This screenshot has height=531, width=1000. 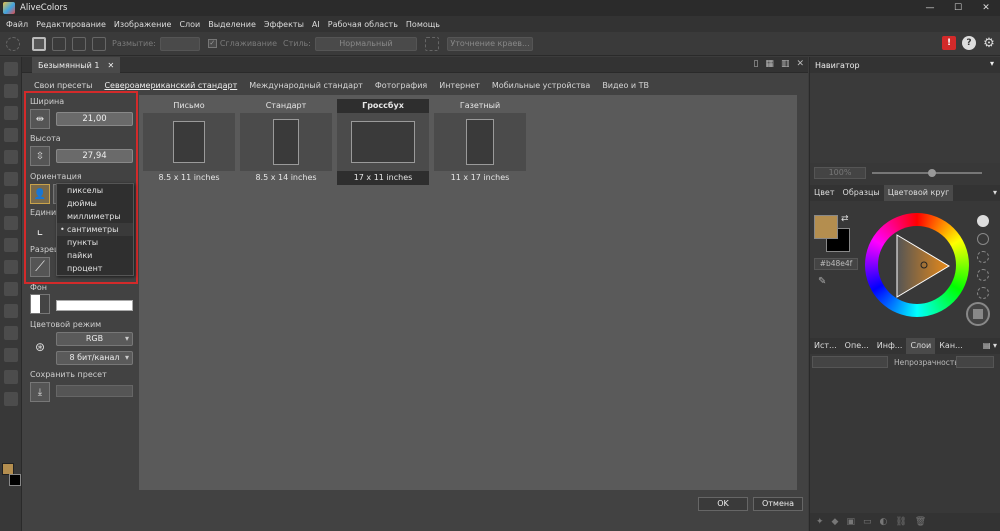 What do you see at coordinates (11, 69) in the screenshot?
I see `move-tool-icon` at bounding box center [11, 69].